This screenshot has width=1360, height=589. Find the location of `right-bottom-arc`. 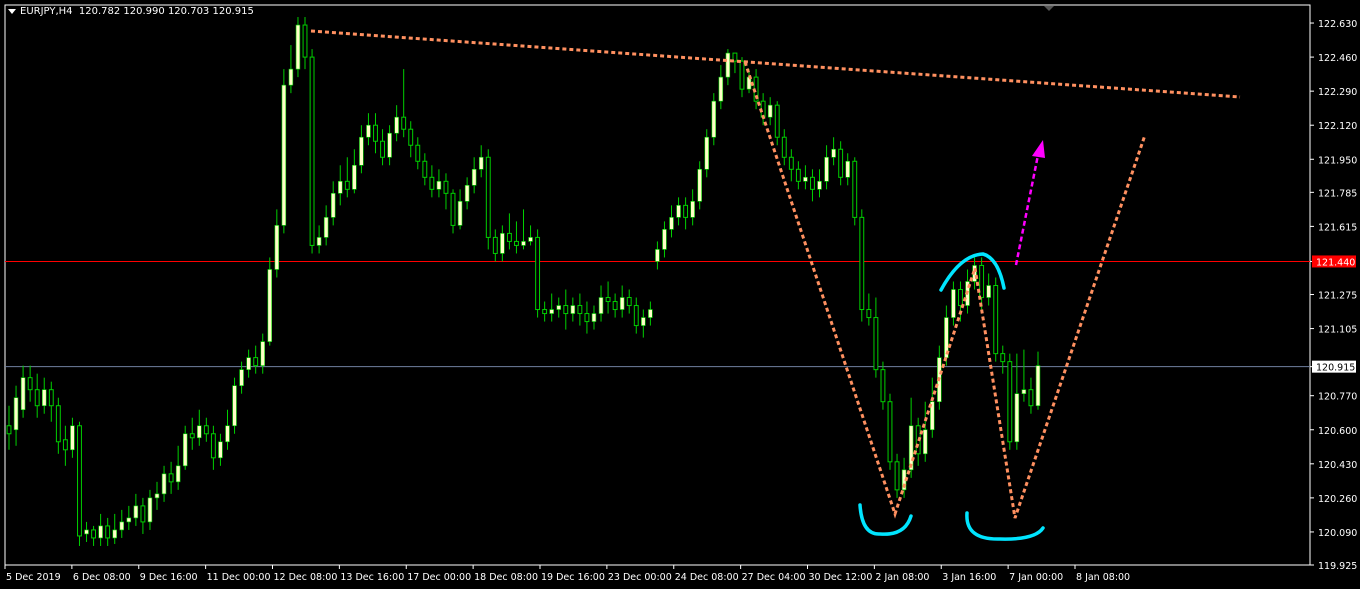

right-bottom-arc is located at coordinates (1005, 526).